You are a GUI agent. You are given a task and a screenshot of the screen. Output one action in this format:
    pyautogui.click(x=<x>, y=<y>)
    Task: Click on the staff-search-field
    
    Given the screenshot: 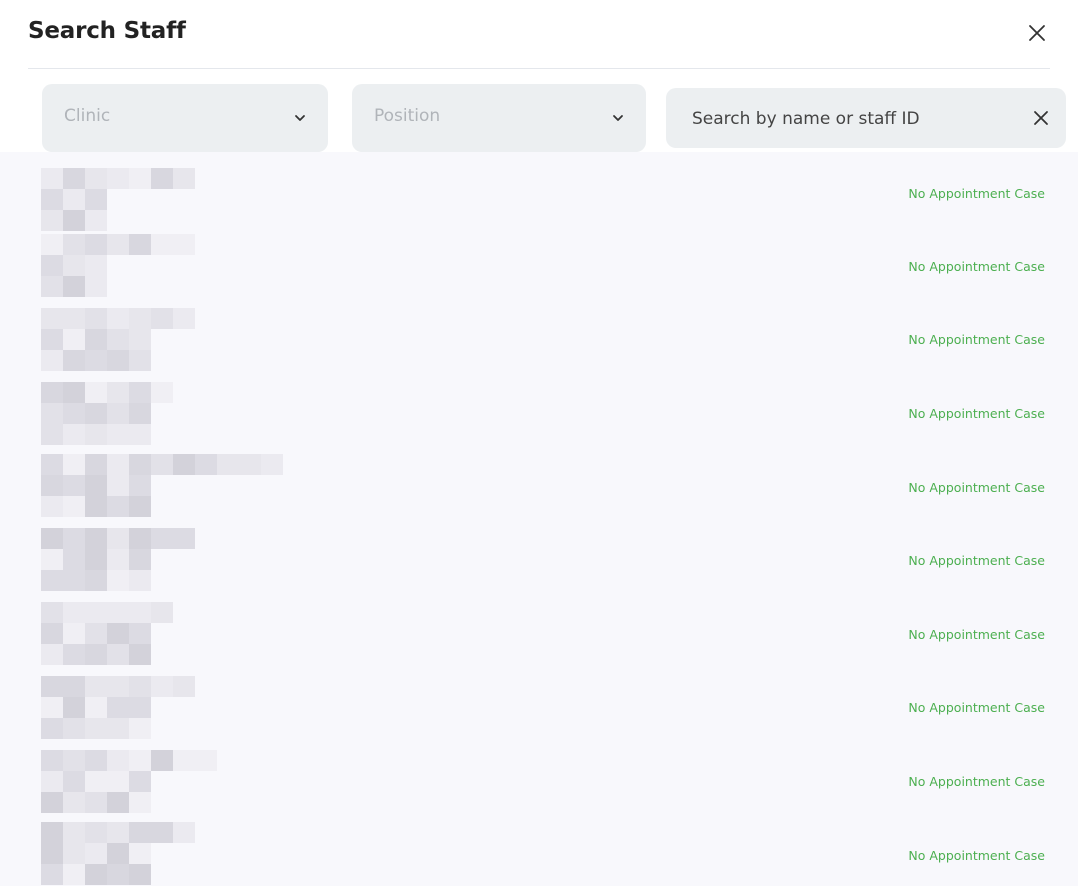 What is the action you would take?
    pyautogui.click(x=866, y=118)
    